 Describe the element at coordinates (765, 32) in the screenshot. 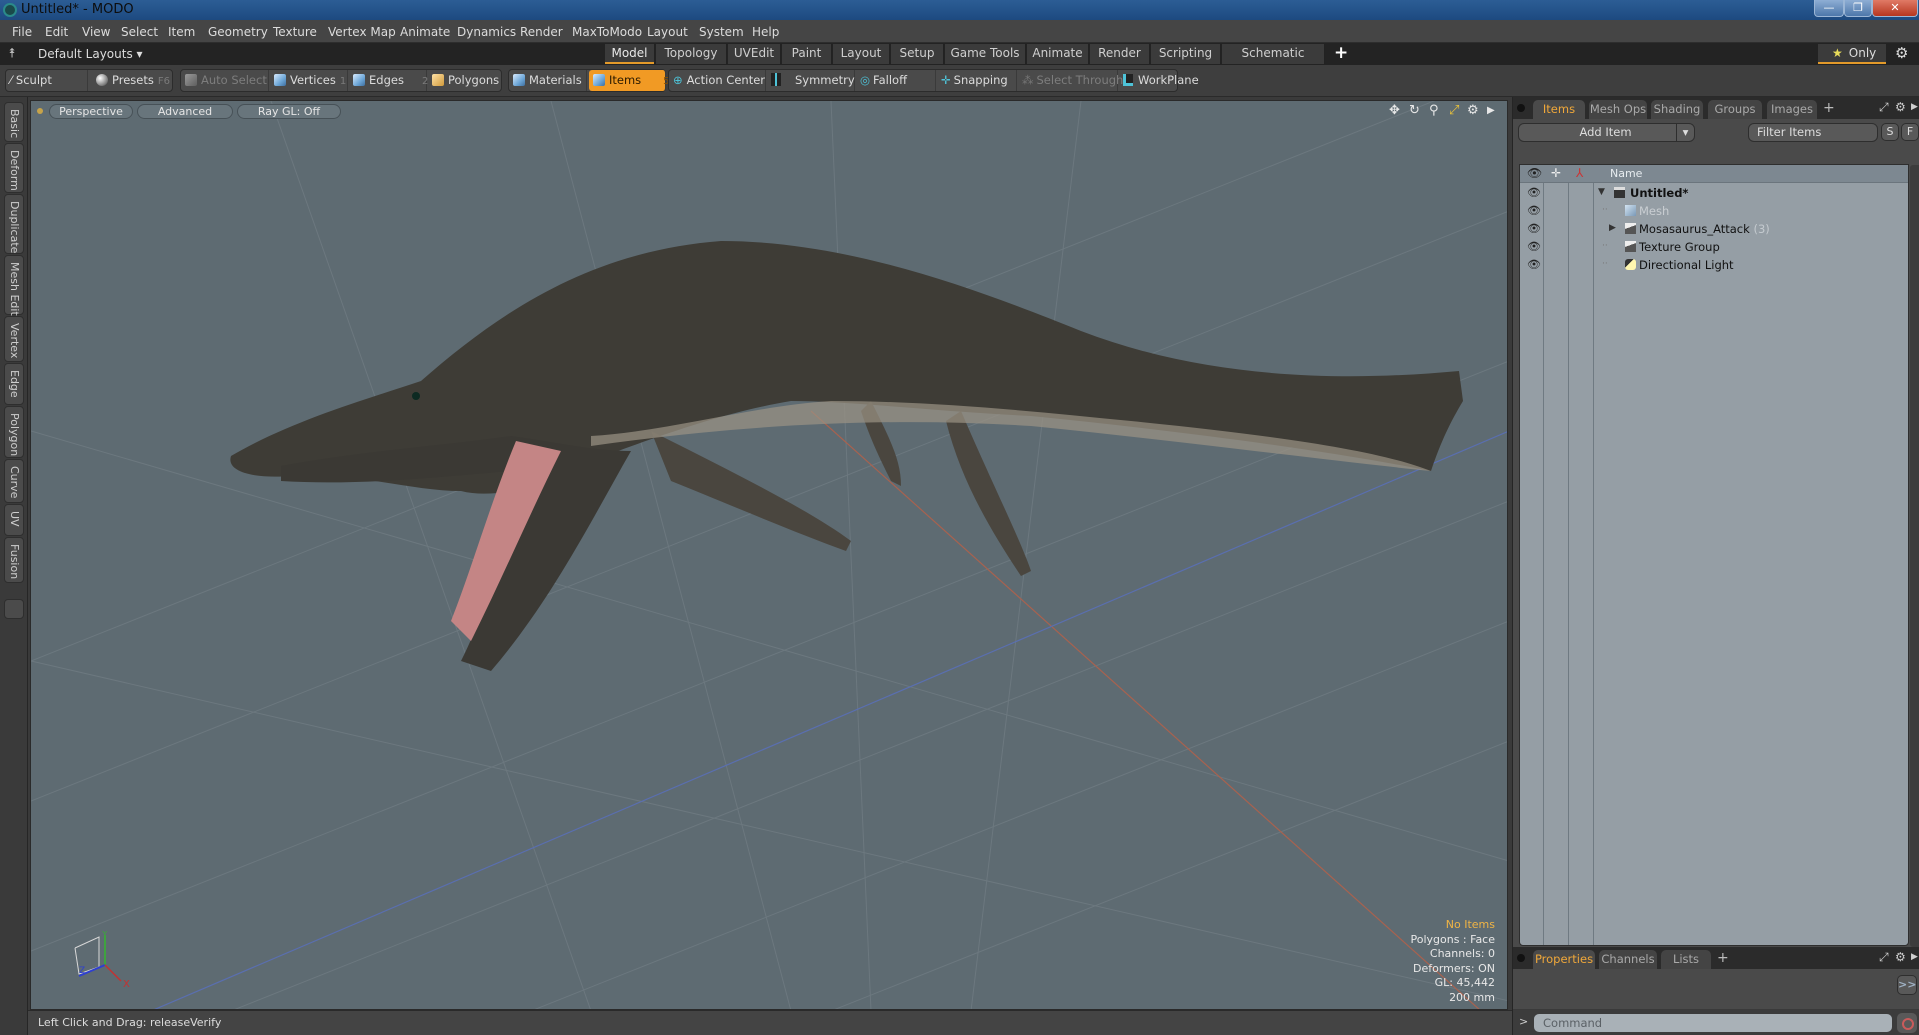

I see `menu-help: Help` at that location.